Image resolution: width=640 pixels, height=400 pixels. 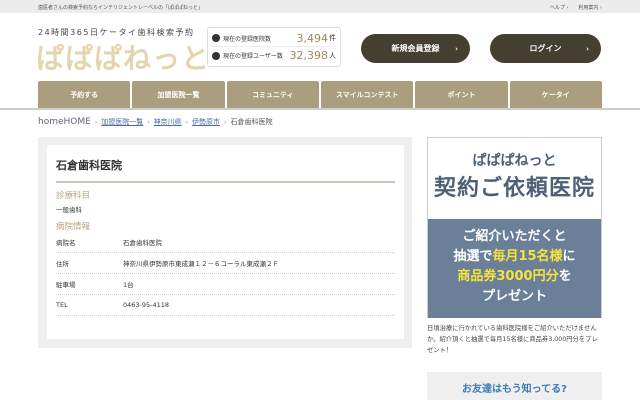 I want to click on info-heading: 病院情報, so click(x=73, y=227).